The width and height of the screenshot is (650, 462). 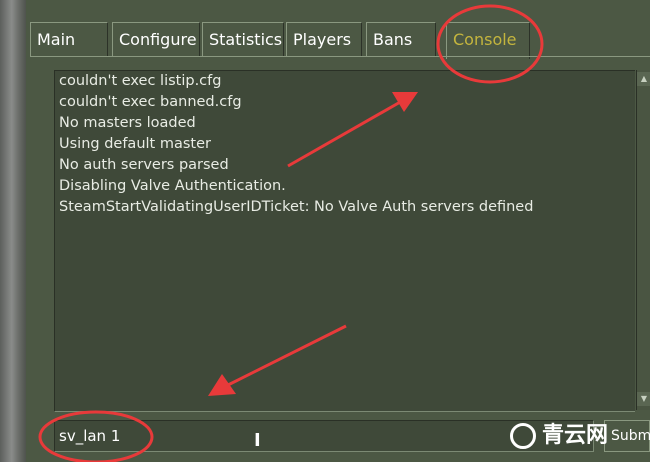 What do you see at coordinates (96, 436) in the screenshot?
I see `highlight-ellipse-command` at bounding box center [96, 436].